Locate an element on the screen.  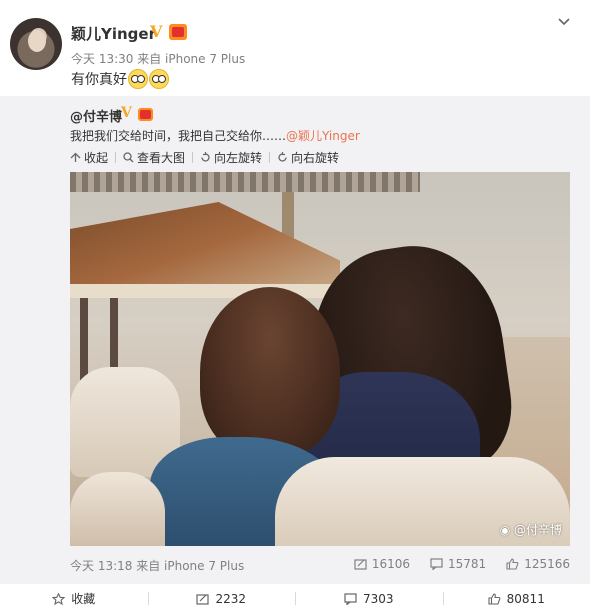
repost-stats: 16106 15781 125166 is located at coordinates (452, 564).